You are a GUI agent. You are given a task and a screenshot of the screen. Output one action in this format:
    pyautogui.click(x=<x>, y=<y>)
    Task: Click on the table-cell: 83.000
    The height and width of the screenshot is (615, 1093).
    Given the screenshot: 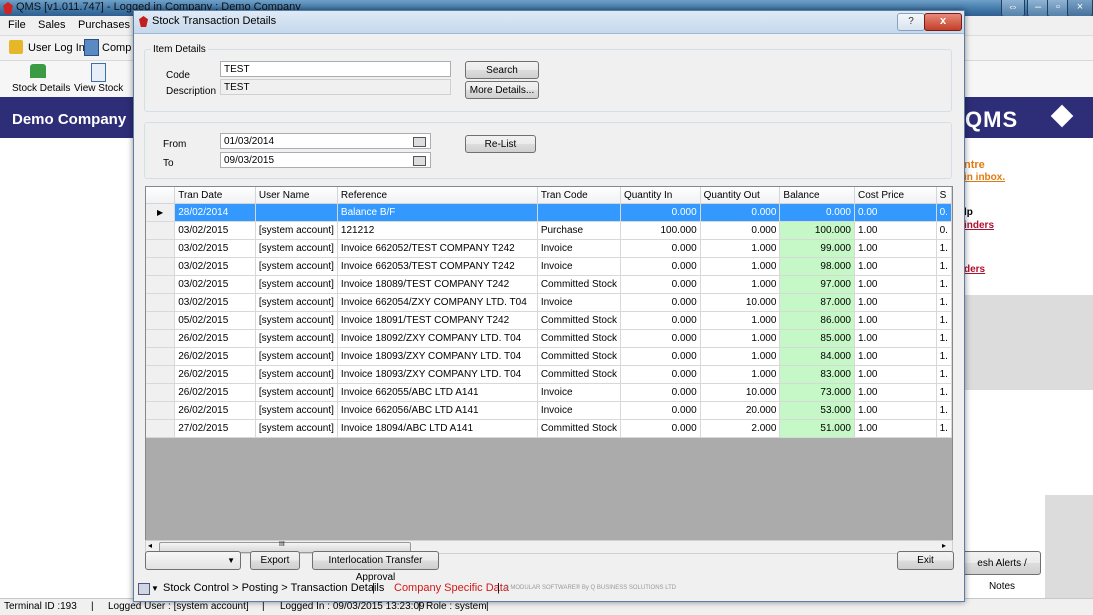 What is the action you would take?
    pyautogui.click(x=817, y=374)
    